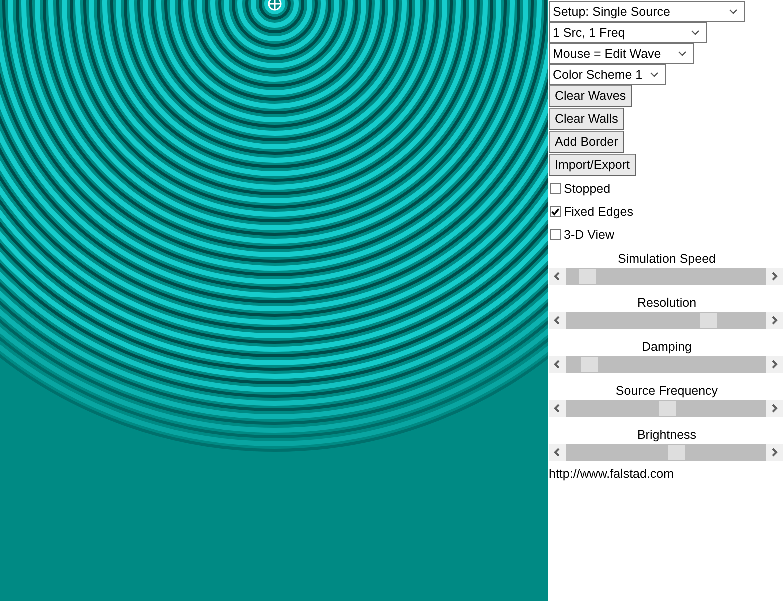 The width and height of the screenshot is (783, 601). What do you see at coordinates (599, 211) in the screenshot?
I see `checkbox-label: Fixed Edges` at bounding box center [599, 211].